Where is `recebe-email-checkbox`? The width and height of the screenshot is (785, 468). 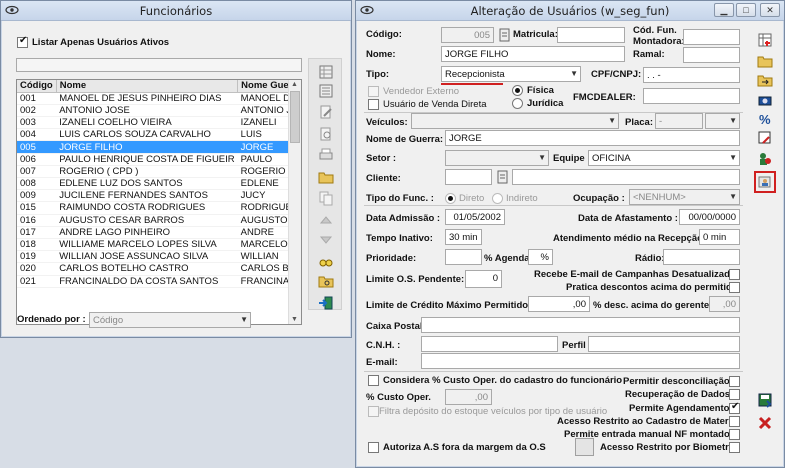 recebe-email-checkbox is located at coordinates (734, 274).